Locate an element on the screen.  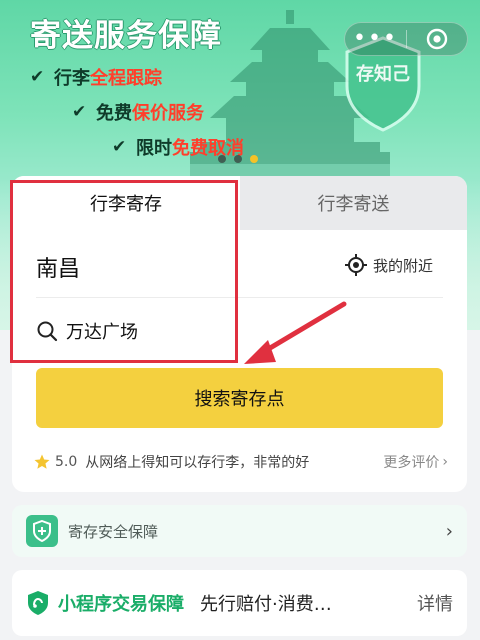
locate-icon is located at coordinates (356, 265).